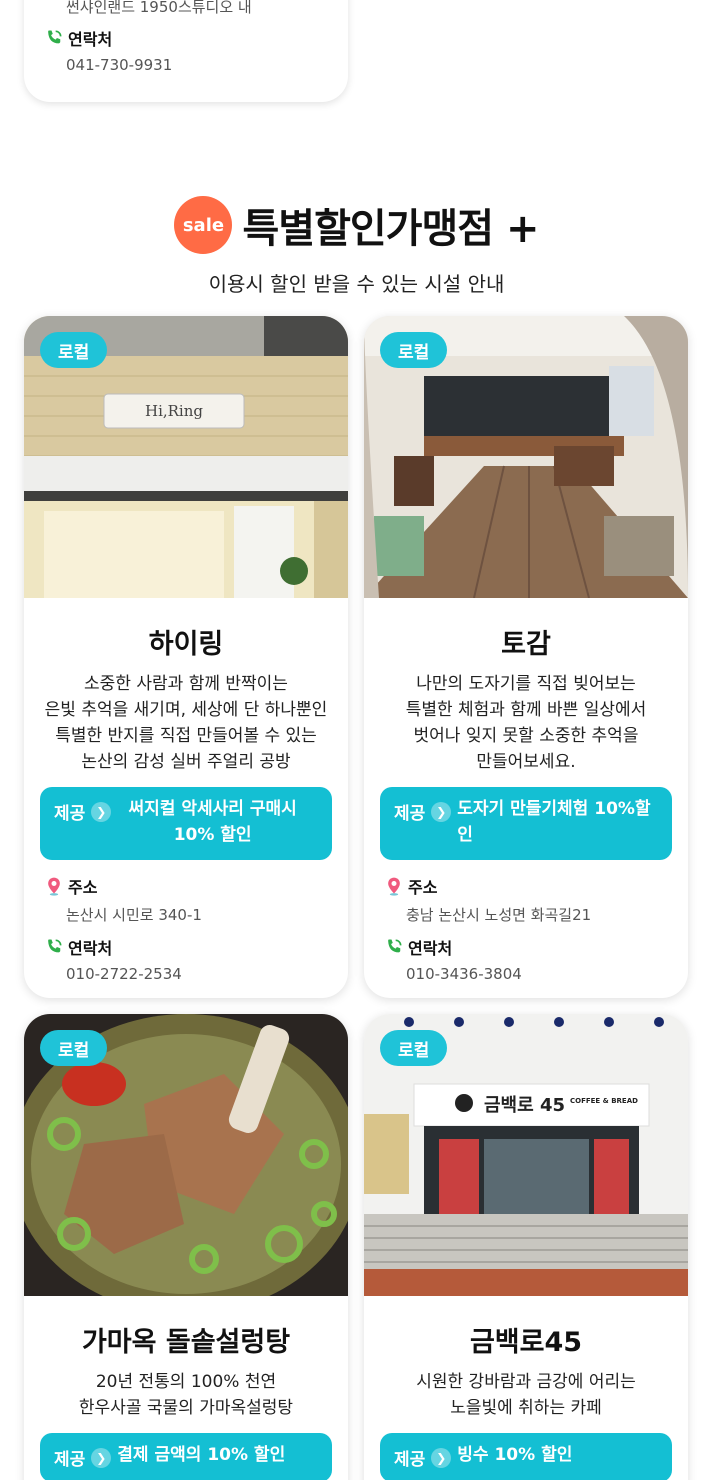 This screenshot has height=1480, width=713. What do you see at coordinates (186, 762) in the screenshot?
I see `desc-line: 논산의 감성 실버 주얼리 공방` at bounding box center [186, 762].